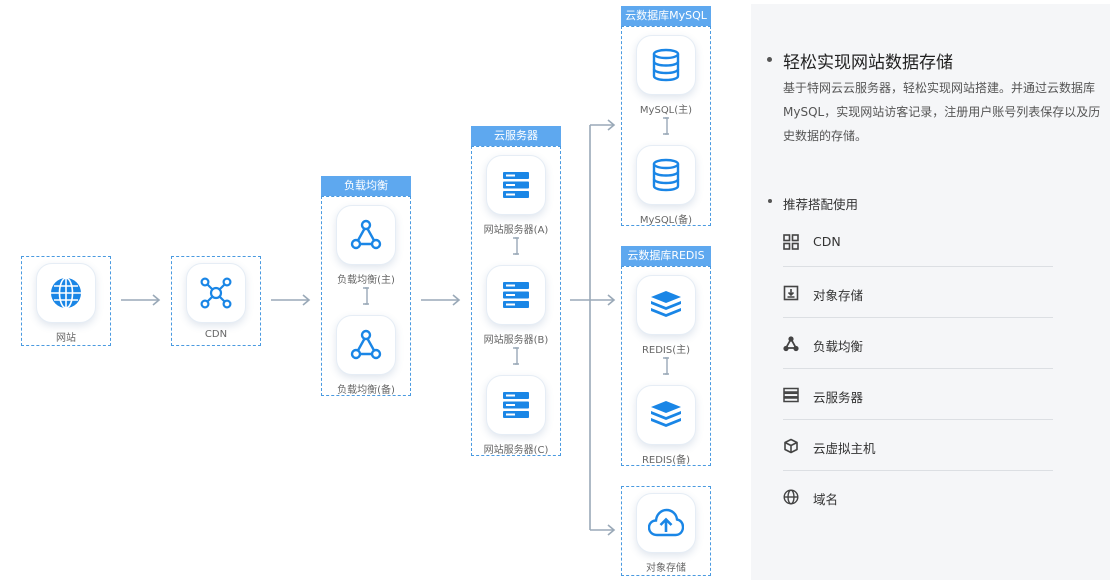 This screenshot has height=588, width=1110. What do you see at coordinates (868, 63) in the screenshot?
I see `panel-title: 轻松实现网站数据存储` at bounding box center [868, 63].